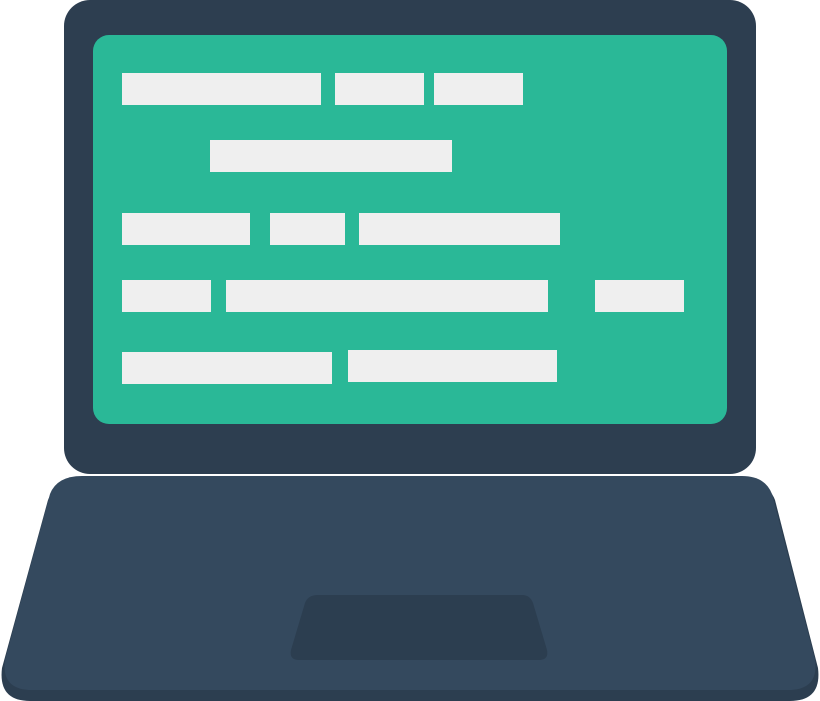 The width and height of the screenshot is (820, 701). I want to click on trackpad, so click(419, 627).